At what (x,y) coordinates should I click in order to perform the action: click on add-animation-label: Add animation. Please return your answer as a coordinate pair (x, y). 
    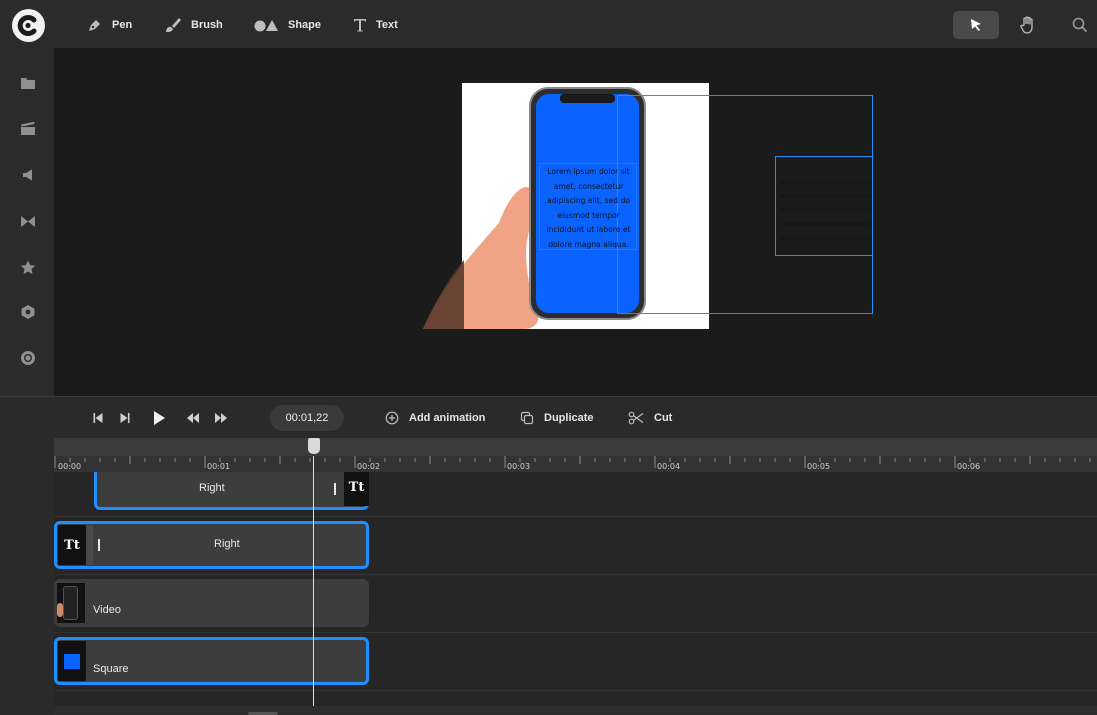
    Looking at the image, I should click on (447, 418).